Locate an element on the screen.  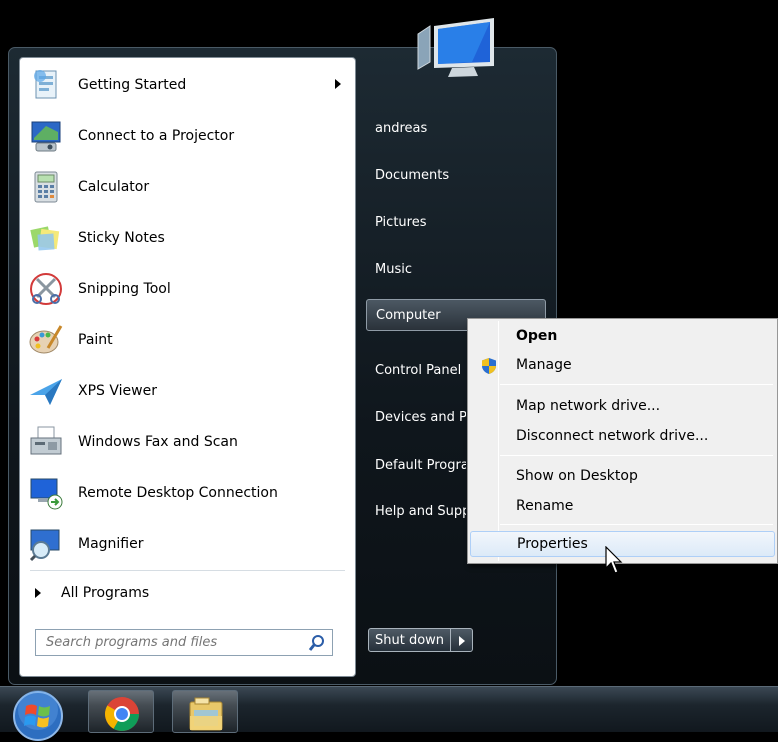
program-label: Windows Fax and Scan is located at coordinates (158, 442).